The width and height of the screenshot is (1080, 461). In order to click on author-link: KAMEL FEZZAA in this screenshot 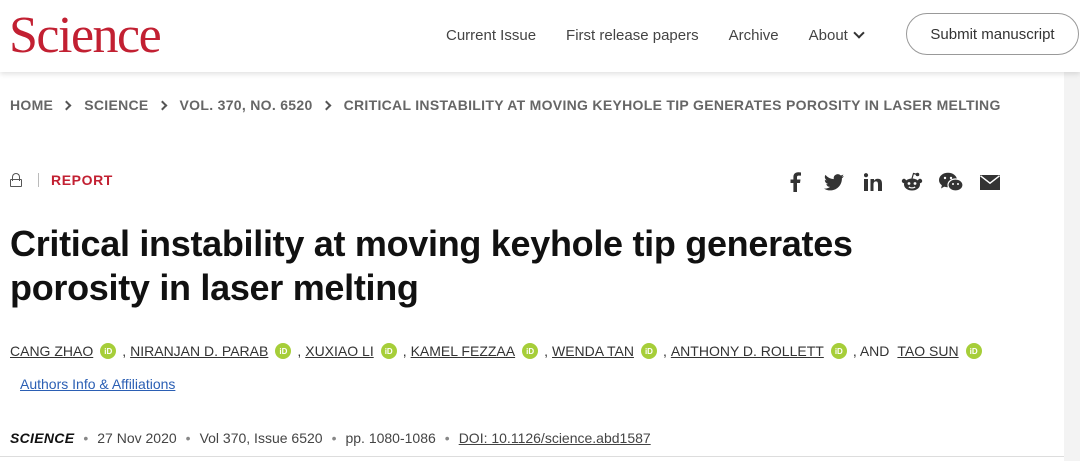, I will do `click(463, 351)`.